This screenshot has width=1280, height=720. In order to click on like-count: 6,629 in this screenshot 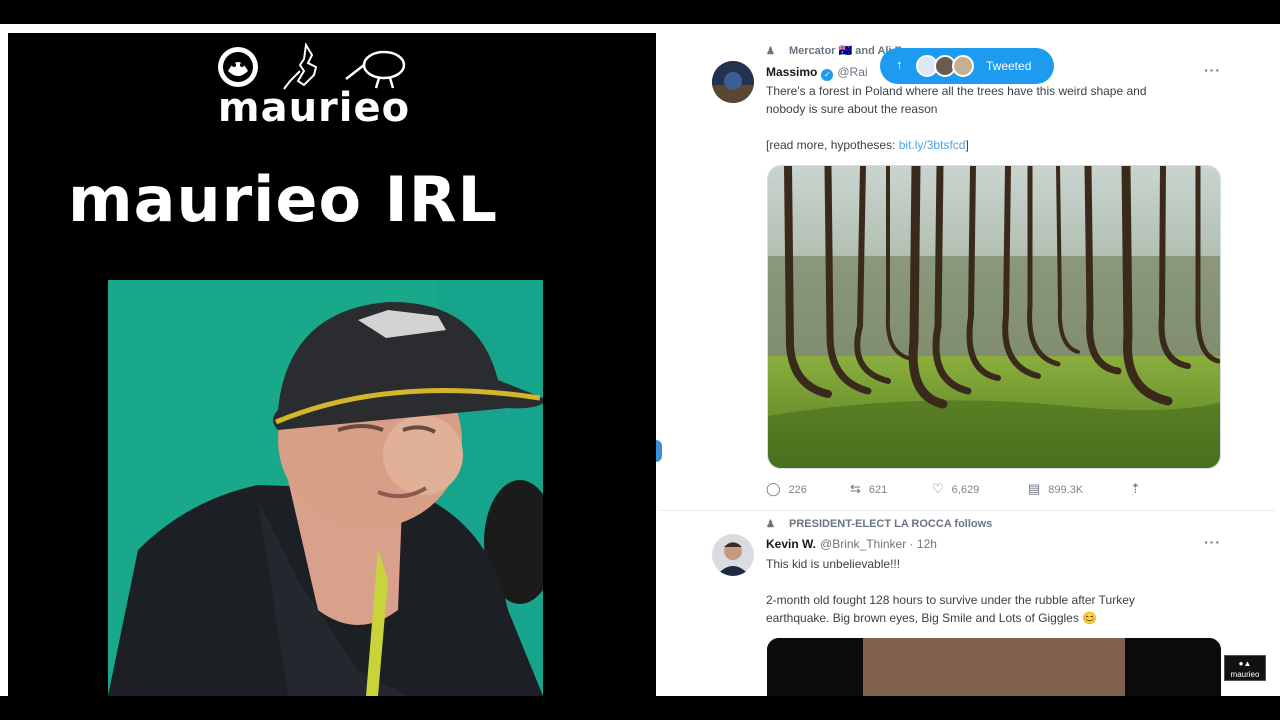, I will do `click(965, 490)`.